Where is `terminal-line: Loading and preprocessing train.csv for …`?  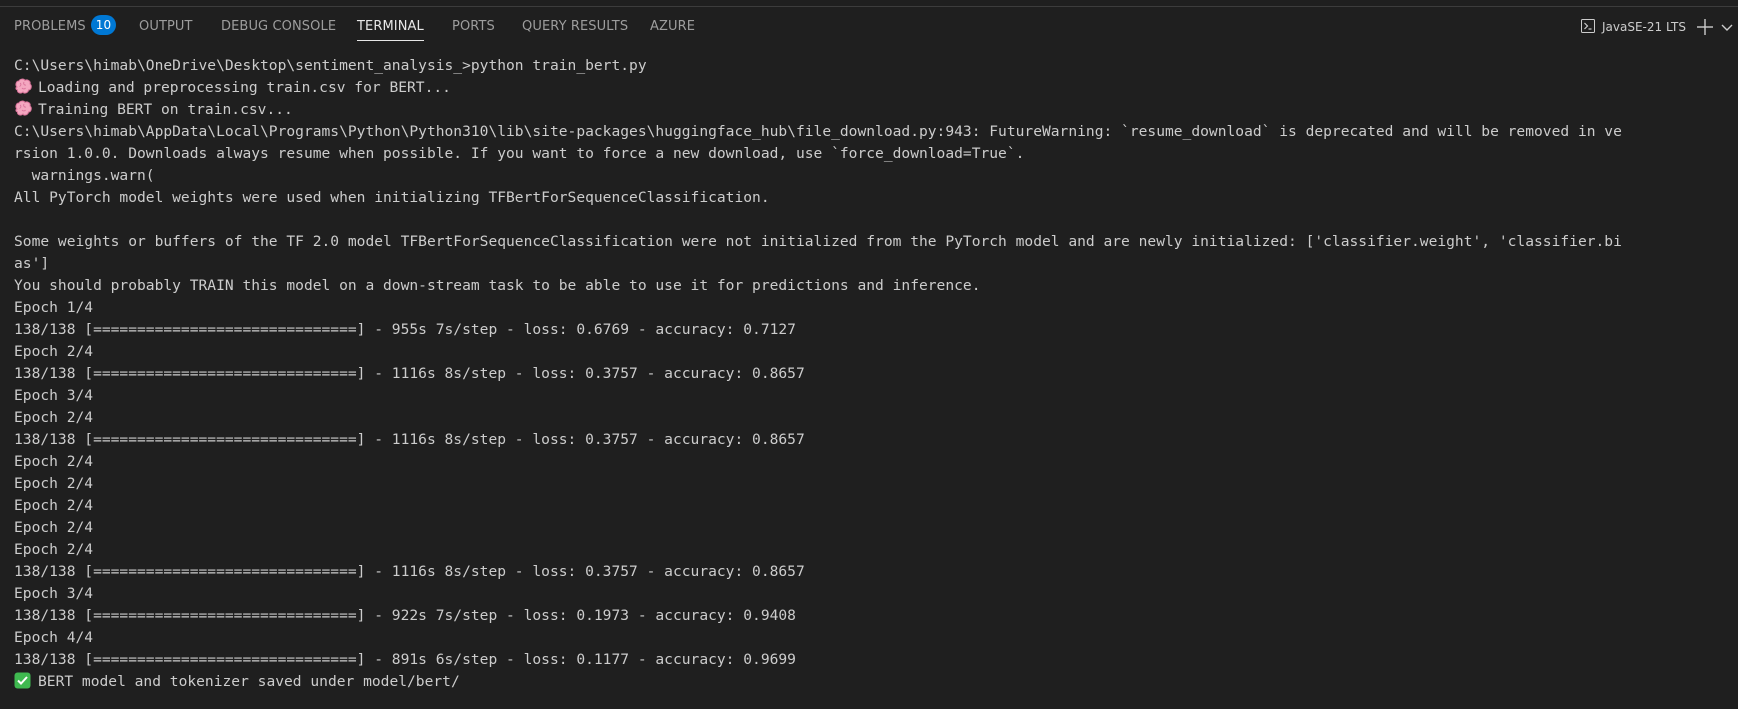
terminal-line: Loading and preprocessing train.csv for … is located at coordinates (873, 88).